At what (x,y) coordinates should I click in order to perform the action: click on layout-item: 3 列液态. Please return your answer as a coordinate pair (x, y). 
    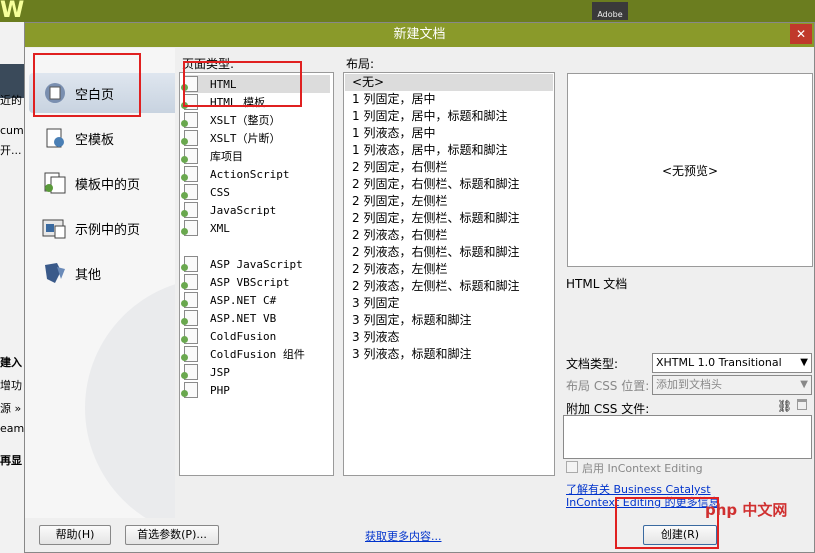
    Looking at the image, I should click on (375, 337).